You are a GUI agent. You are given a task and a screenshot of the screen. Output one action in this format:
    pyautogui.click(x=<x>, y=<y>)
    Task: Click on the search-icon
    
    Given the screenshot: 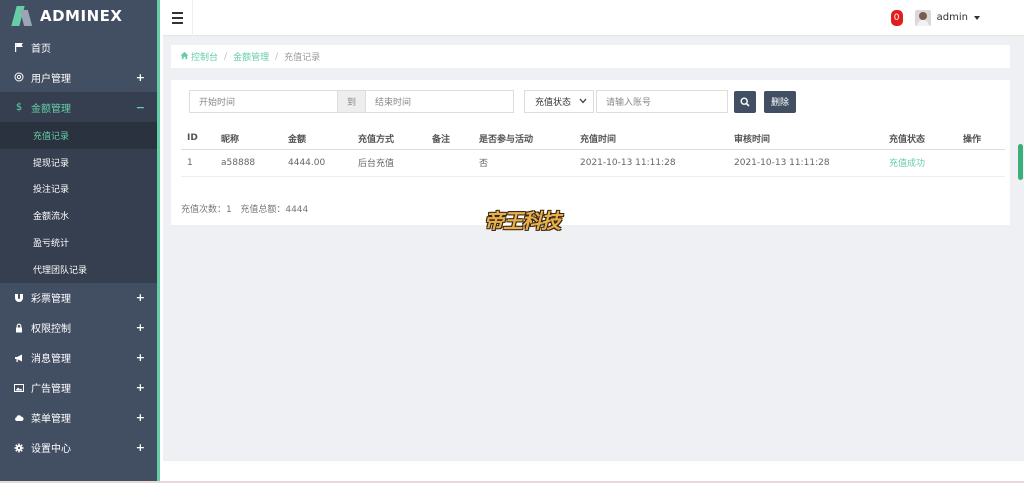 What is the action you would take?
    pyautogui.click(x=745, y=101)
    